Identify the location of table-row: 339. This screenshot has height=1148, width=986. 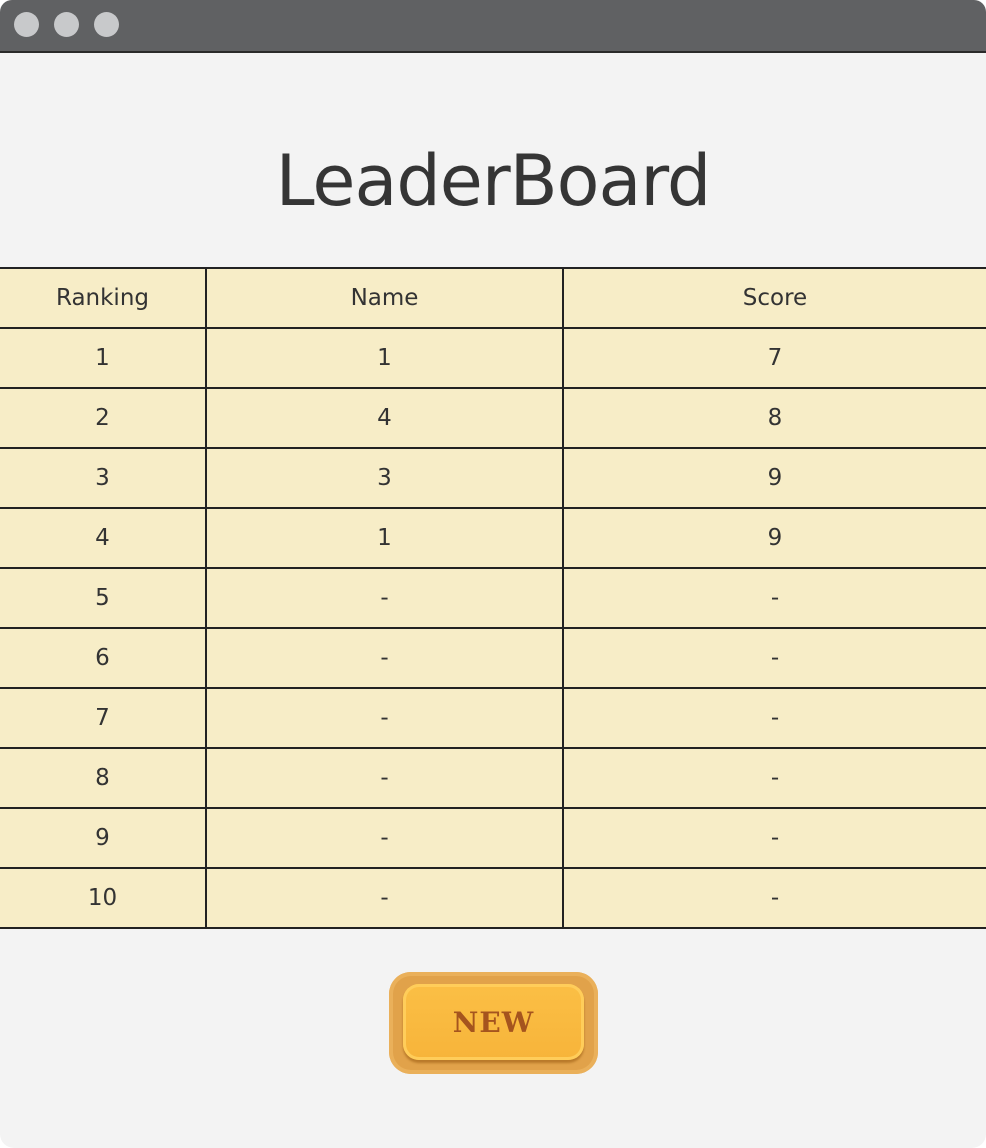
(493, 478).